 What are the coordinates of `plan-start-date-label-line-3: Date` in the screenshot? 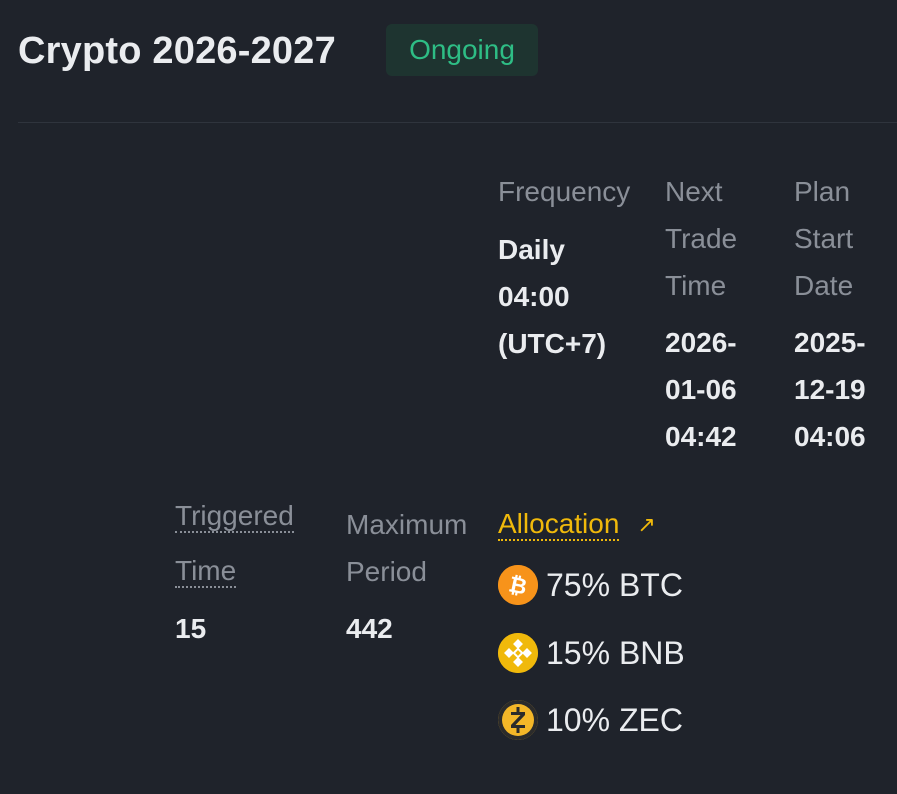 It's located at (824, 285).